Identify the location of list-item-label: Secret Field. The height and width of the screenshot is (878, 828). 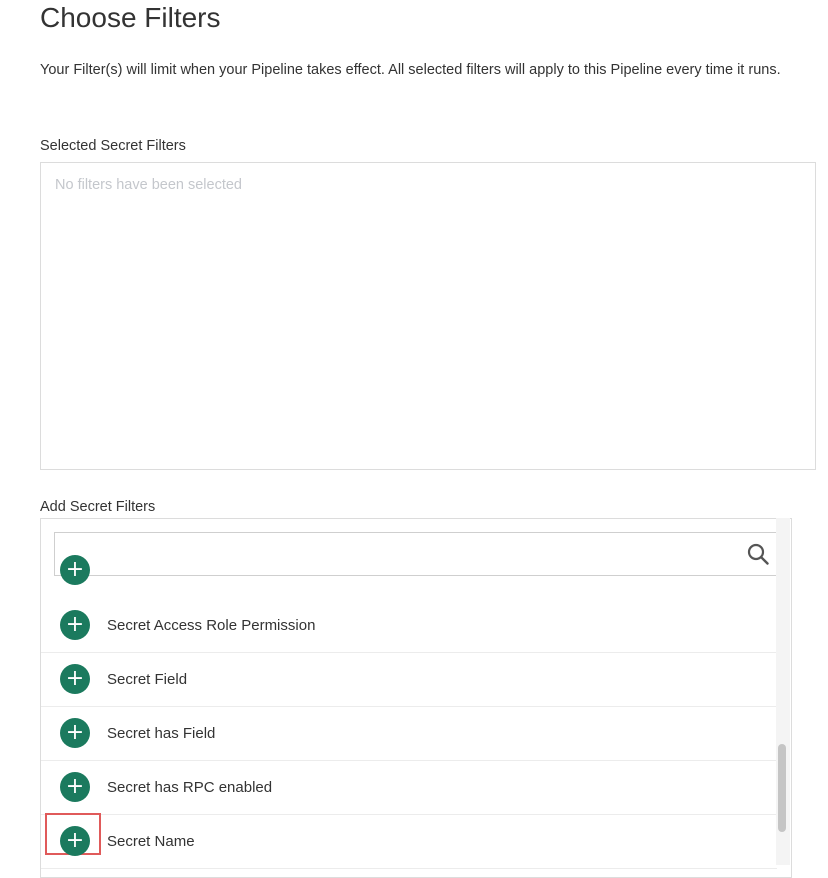
(147, 679).